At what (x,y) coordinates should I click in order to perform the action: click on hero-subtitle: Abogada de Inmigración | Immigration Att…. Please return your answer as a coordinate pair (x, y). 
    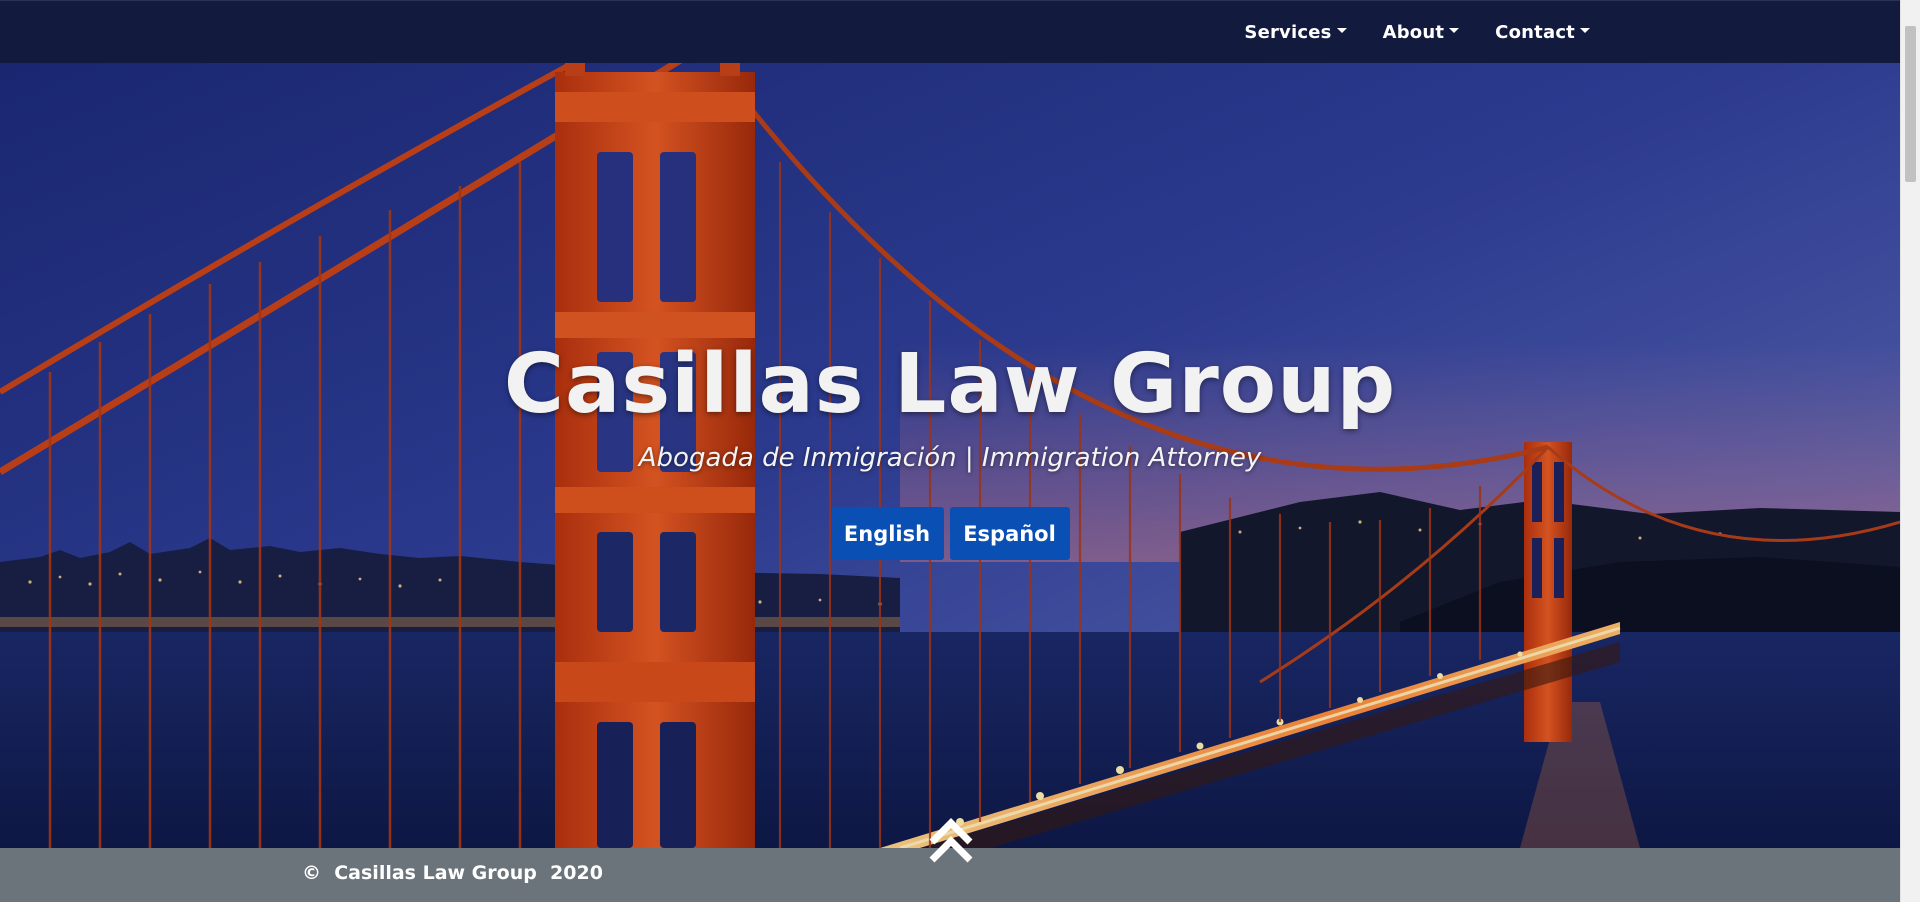
    Looking at the image, I should click on (950, 458).